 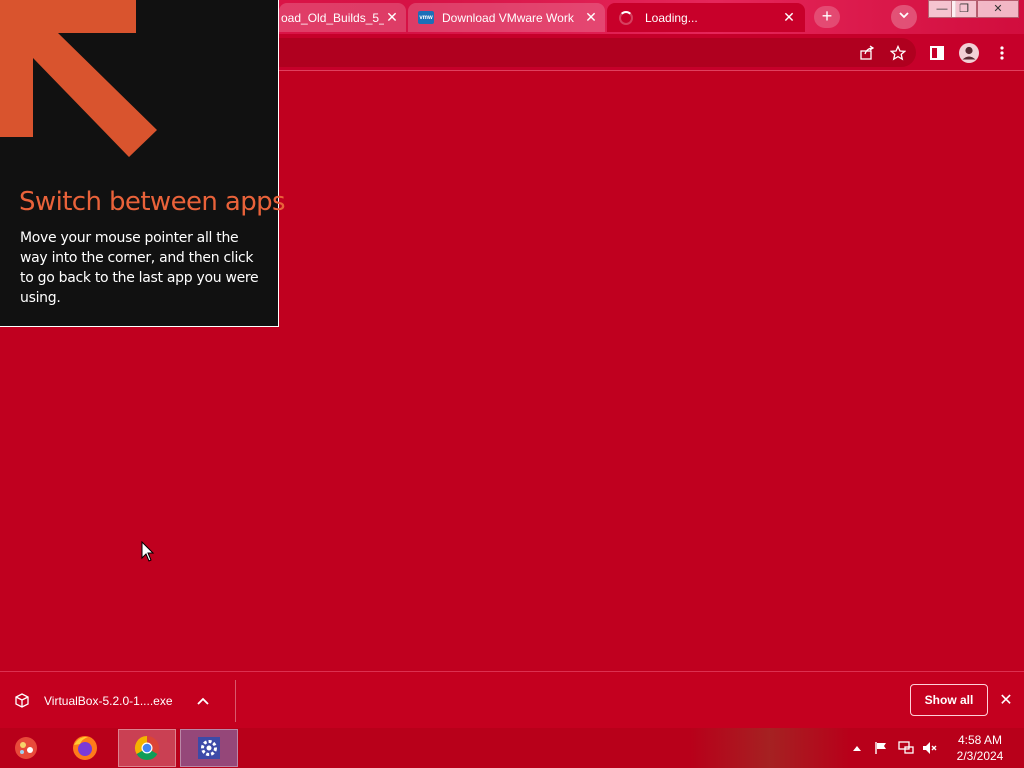 What do you see at coordinates (202, 701) in the screenshot?
I see `chevron-up-icon` at bounding box center [202, 701].